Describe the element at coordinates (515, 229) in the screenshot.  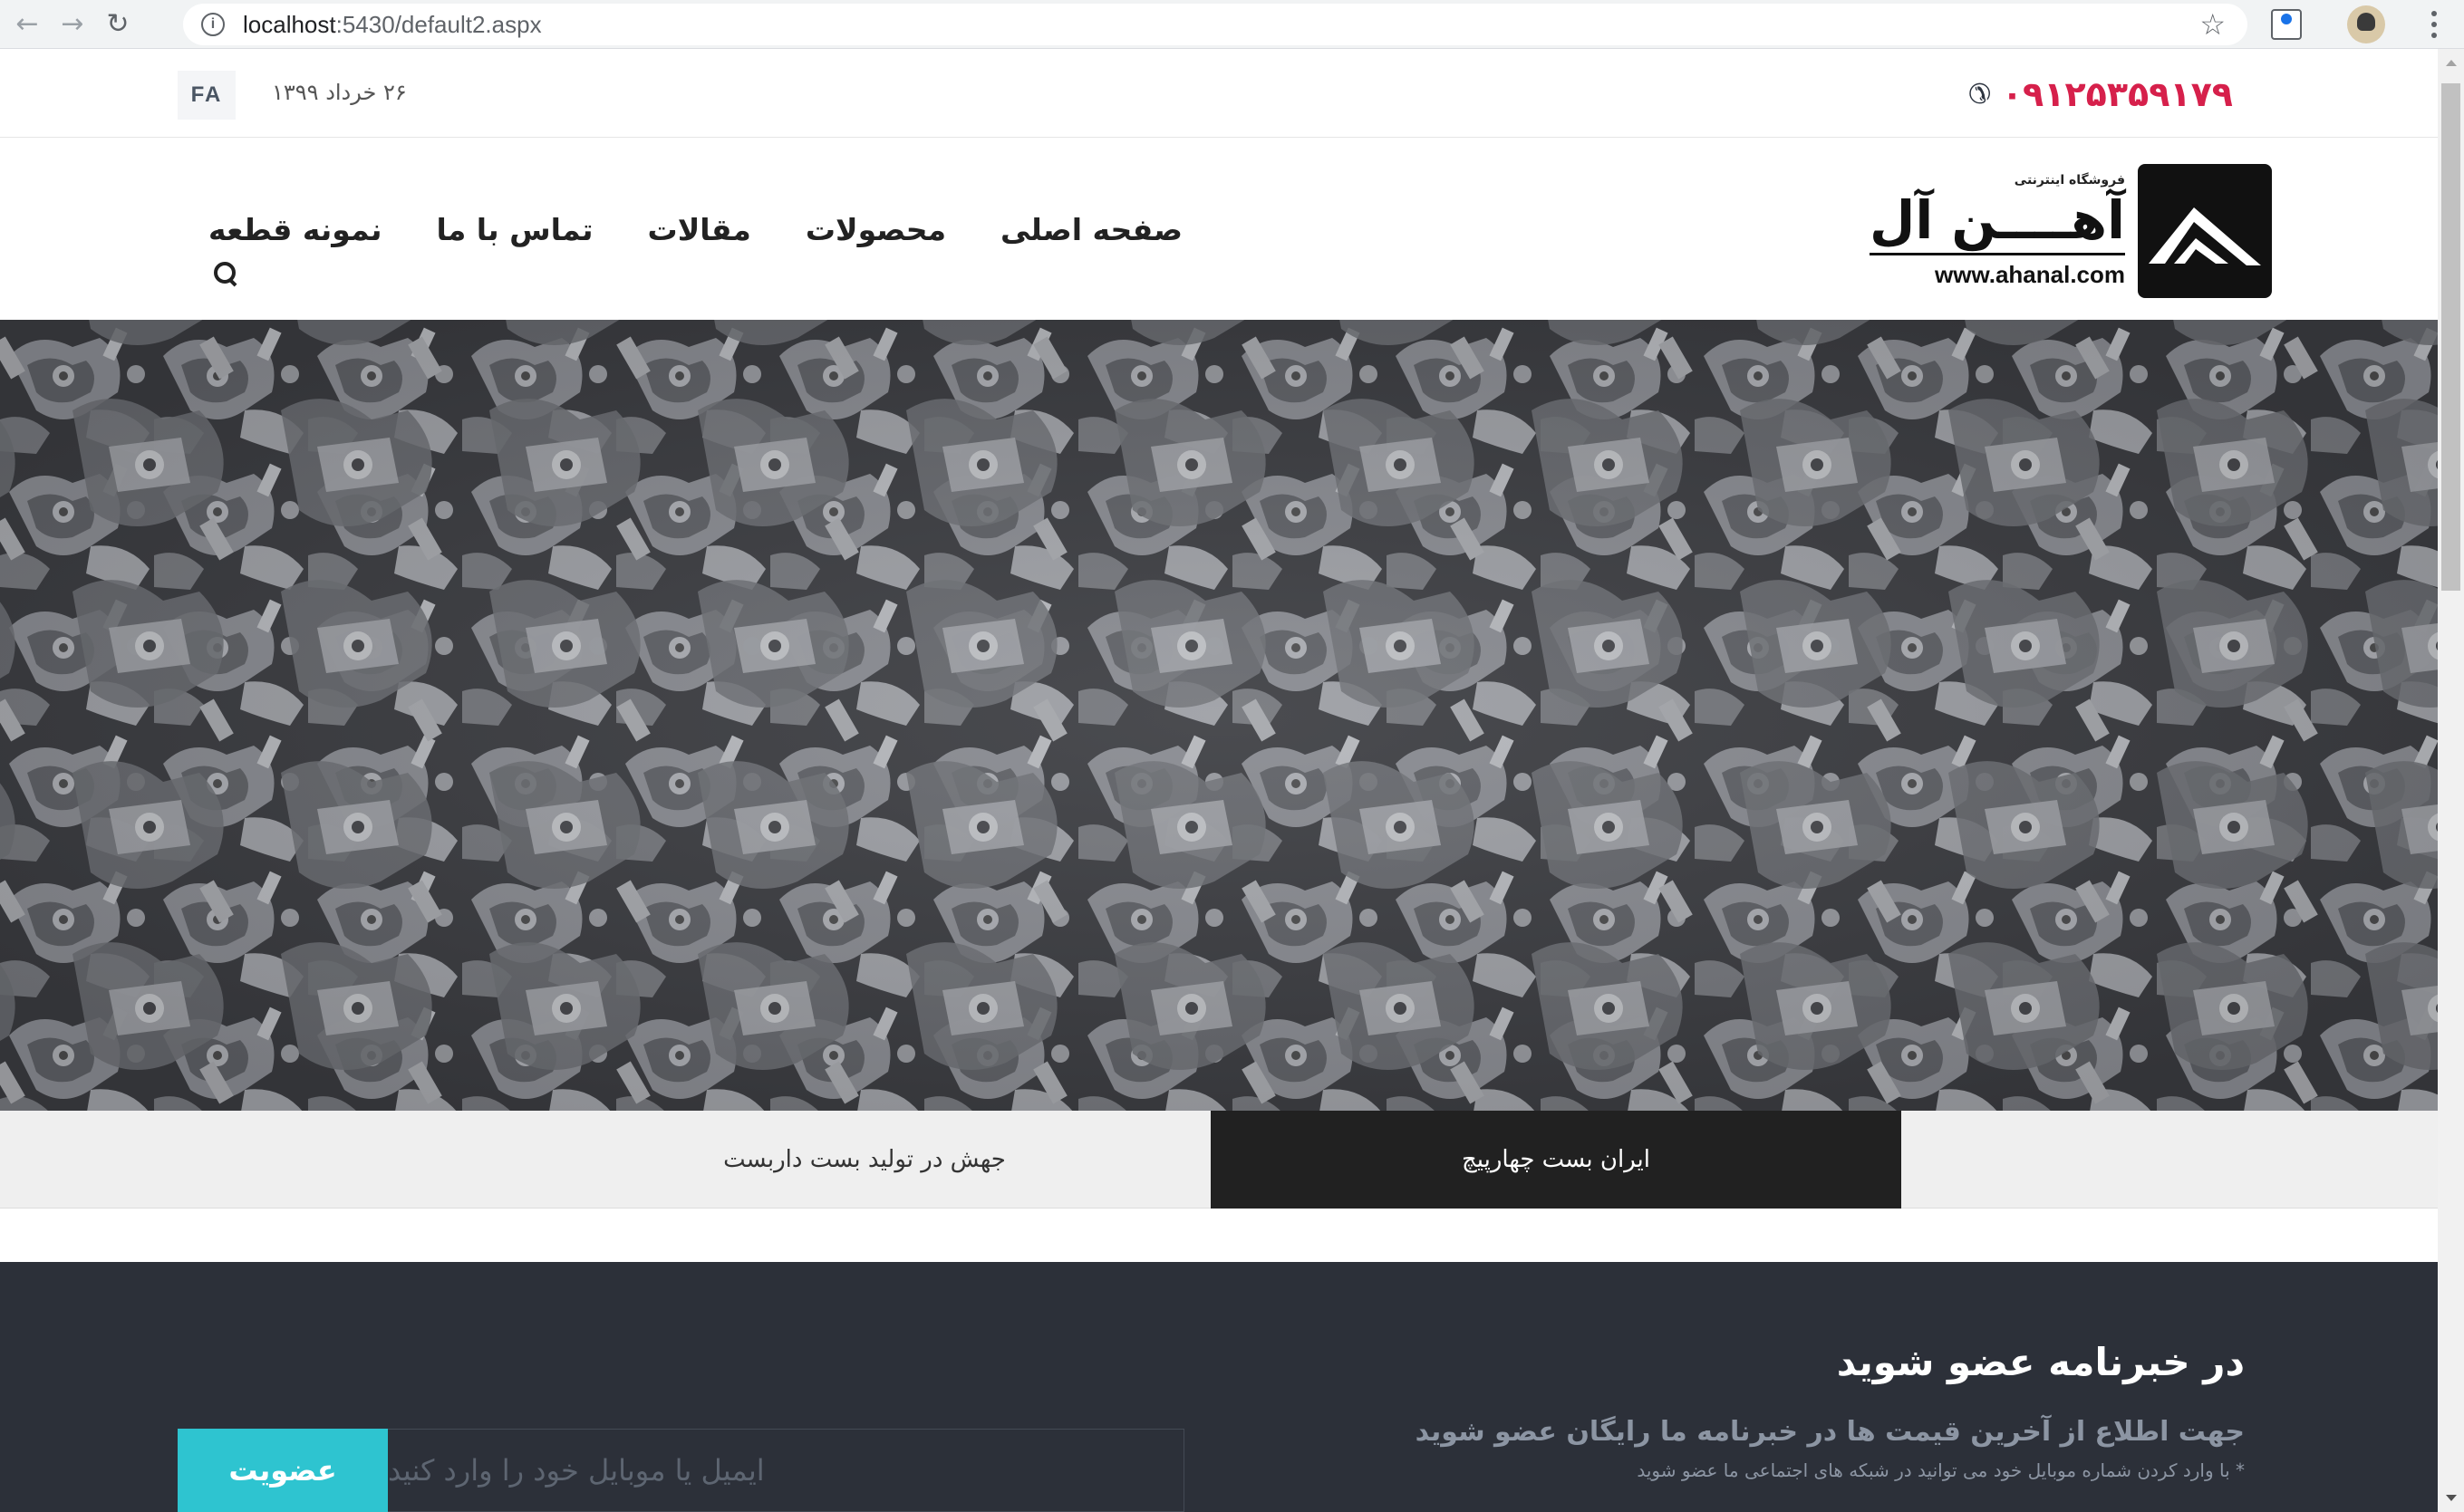
I see `menu-item-contact: تماس با ما` at that location.